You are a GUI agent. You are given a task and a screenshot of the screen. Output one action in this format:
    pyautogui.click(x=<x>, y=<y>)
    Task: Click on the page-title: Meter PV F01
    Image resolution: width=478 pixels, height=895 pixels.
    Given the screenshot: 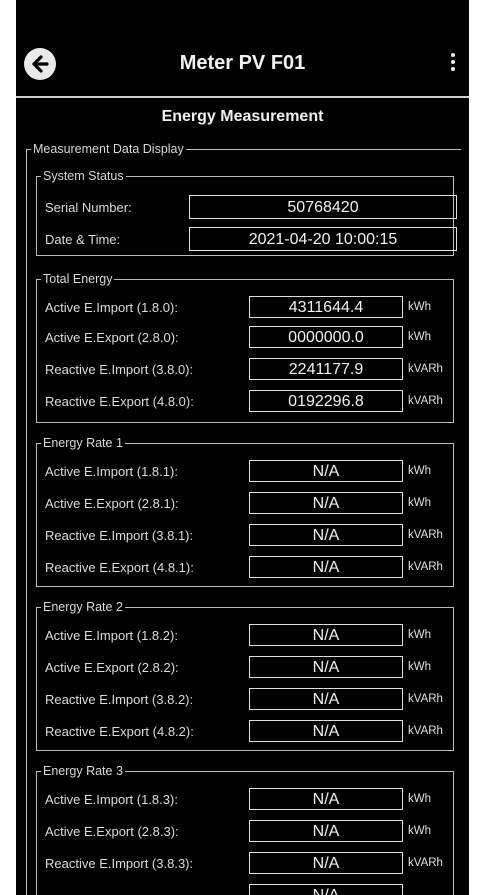 What is the action you would take?
    pyautogui.click(x=242, y=63)
    